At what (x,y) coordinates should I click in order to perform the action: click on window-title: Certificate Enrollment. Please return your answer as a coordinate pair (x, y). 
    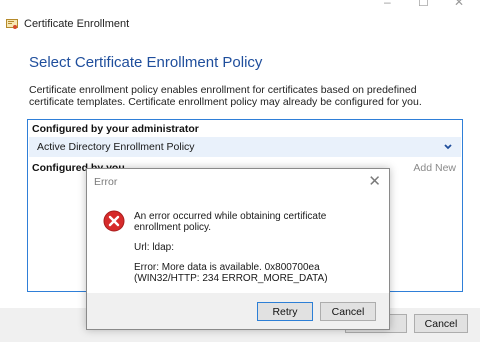
    Looking at the image, I should click on (77, 24).